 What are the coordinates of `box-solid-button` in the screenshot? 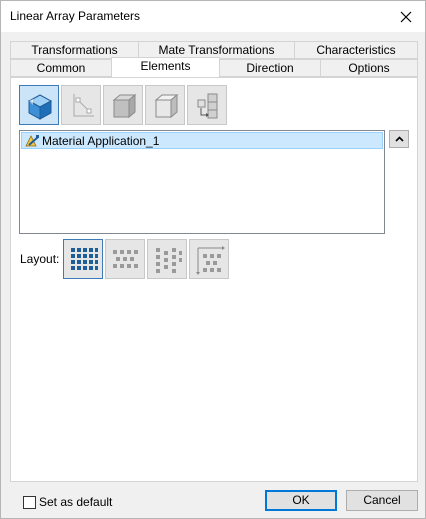 It's located at (123, 105).